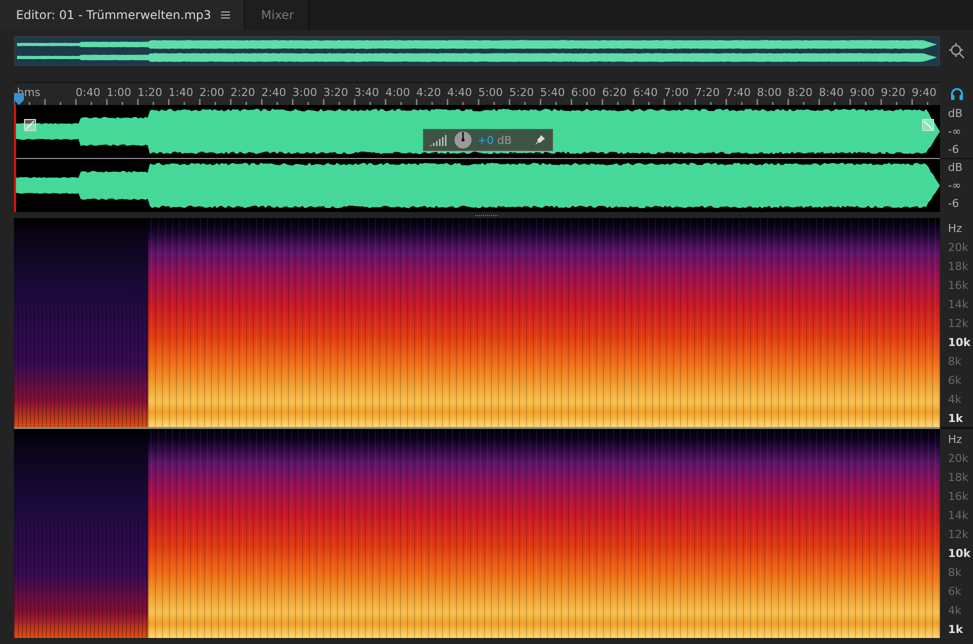 This screenshot has width=973, height=644. I want to click on time-label: 1:00, so click(119, 92).